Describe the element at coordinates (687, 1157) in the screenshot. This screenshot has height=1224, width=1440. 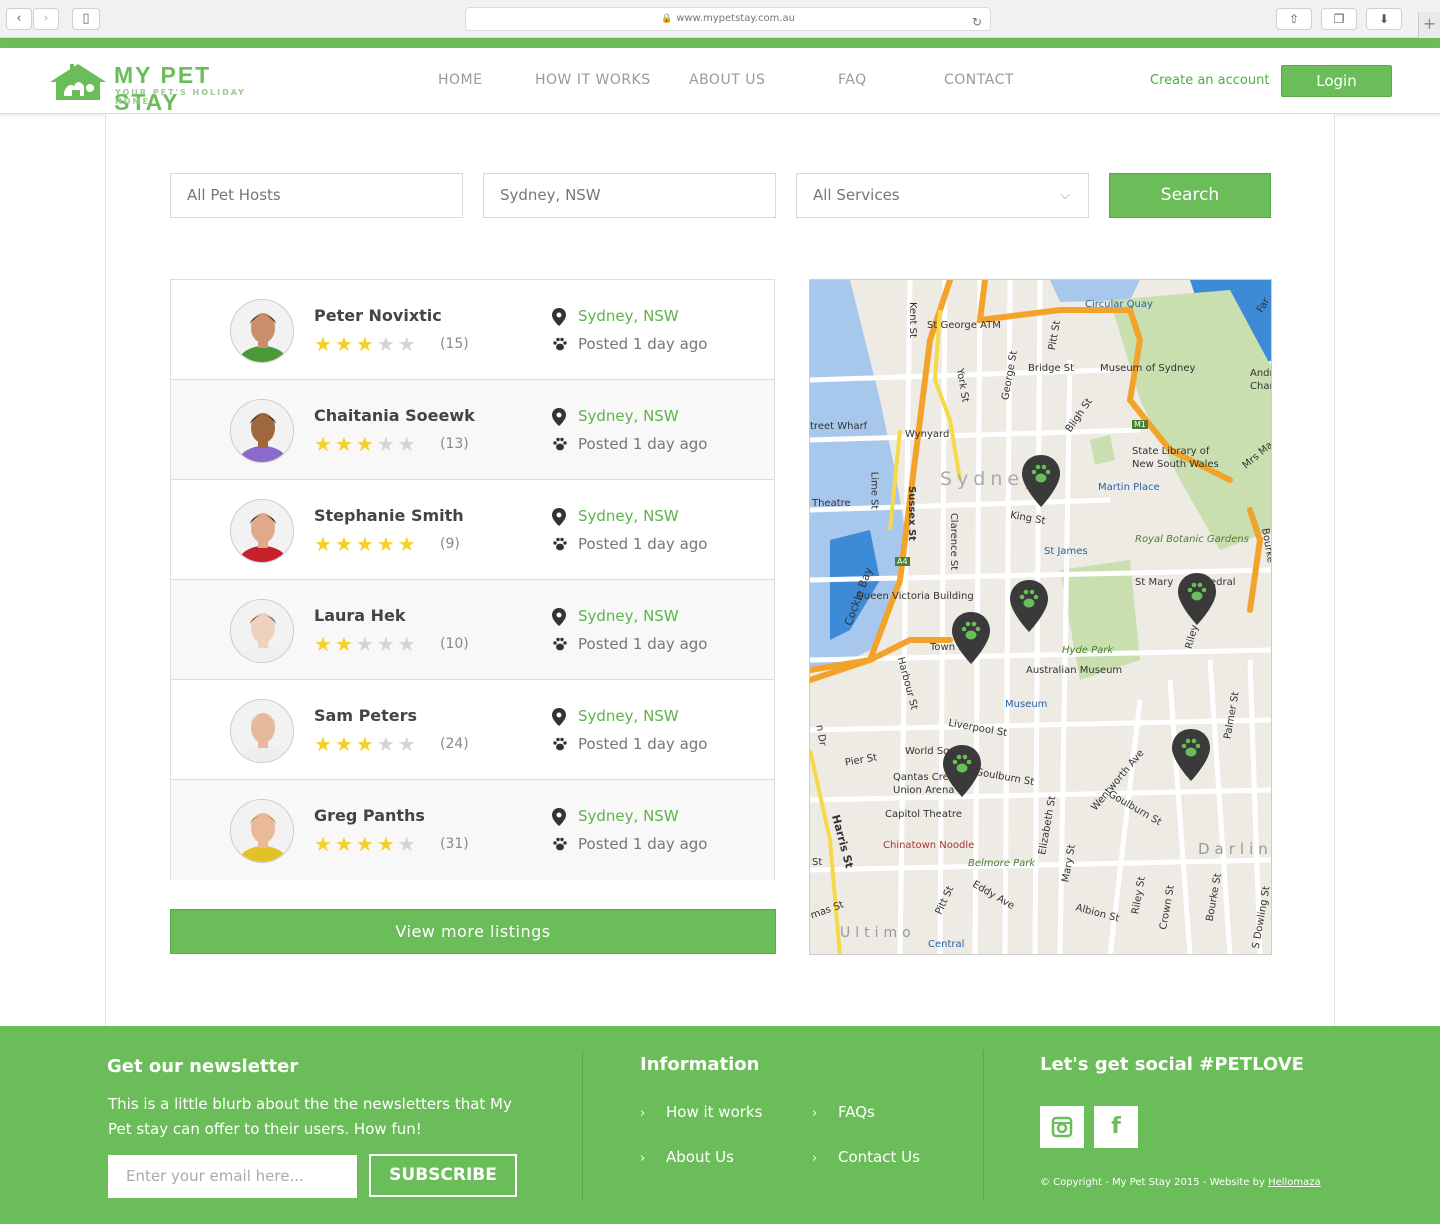
I see `footer-link-about-us: › About Us` at that location.